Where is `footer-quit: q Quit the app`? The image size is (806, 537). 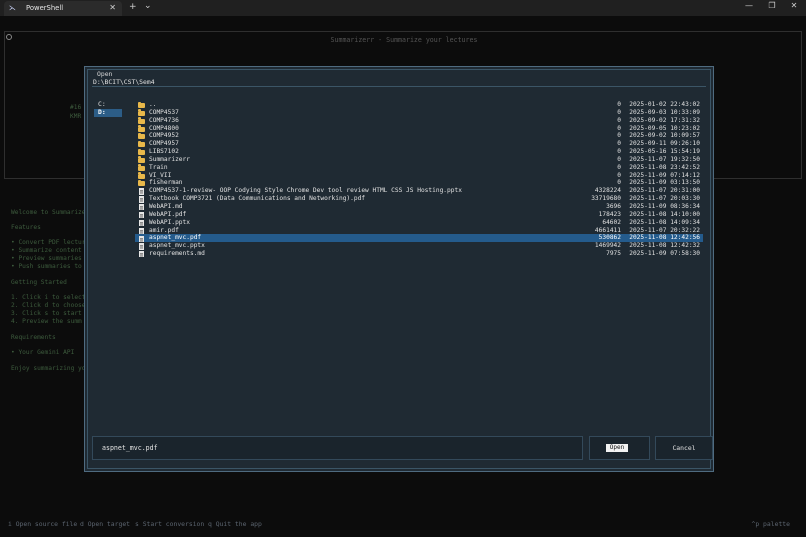
footer-quit: q Quit the app is located at coordinates (235, 524).